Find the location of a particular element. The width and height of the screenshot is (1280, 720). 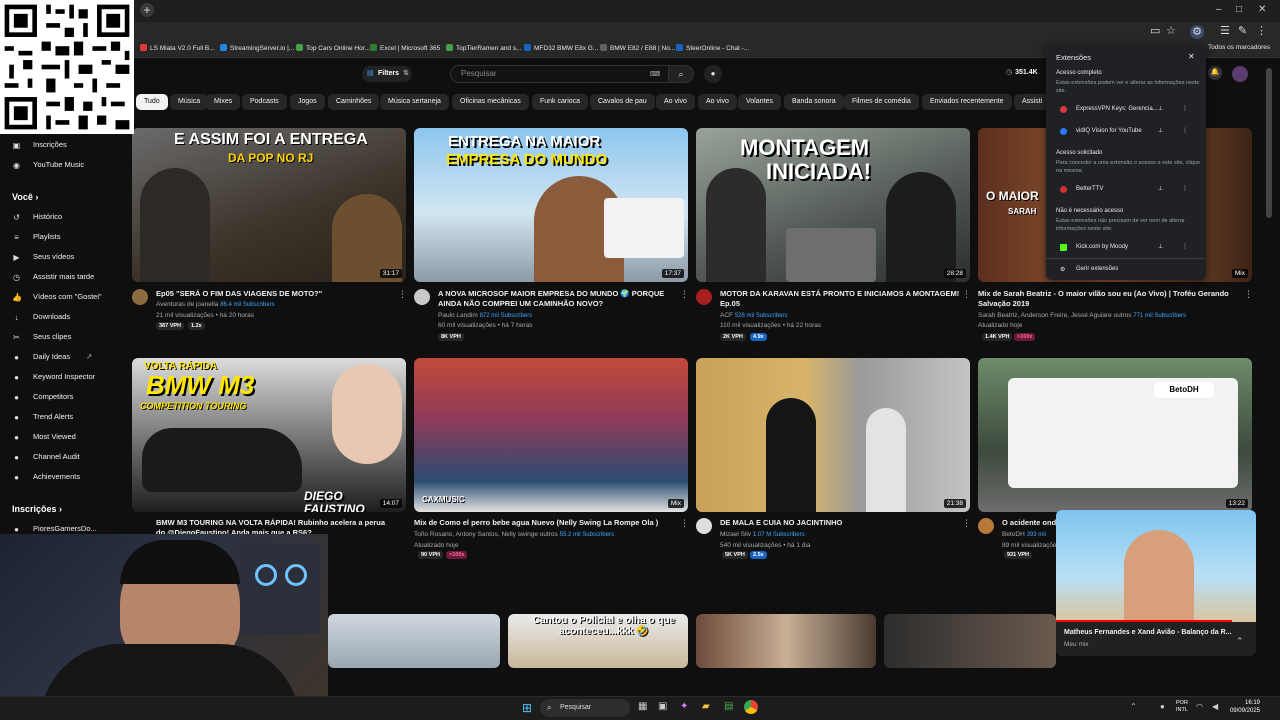

chip: Tudo is located at coordinates (152, 102).